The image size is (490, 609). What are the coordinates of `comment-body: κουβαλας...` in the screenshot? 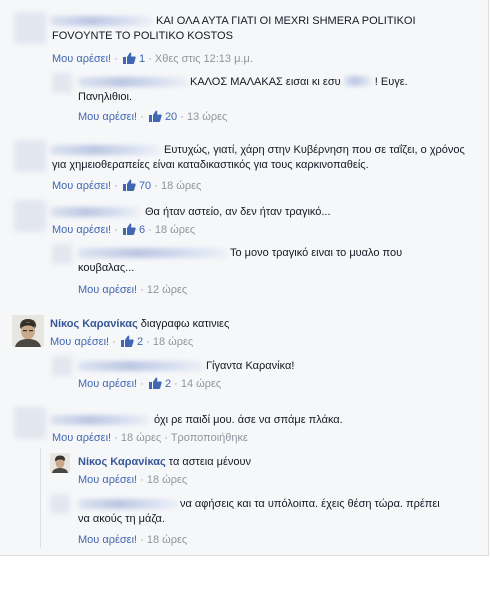 It's located at (106, 268).